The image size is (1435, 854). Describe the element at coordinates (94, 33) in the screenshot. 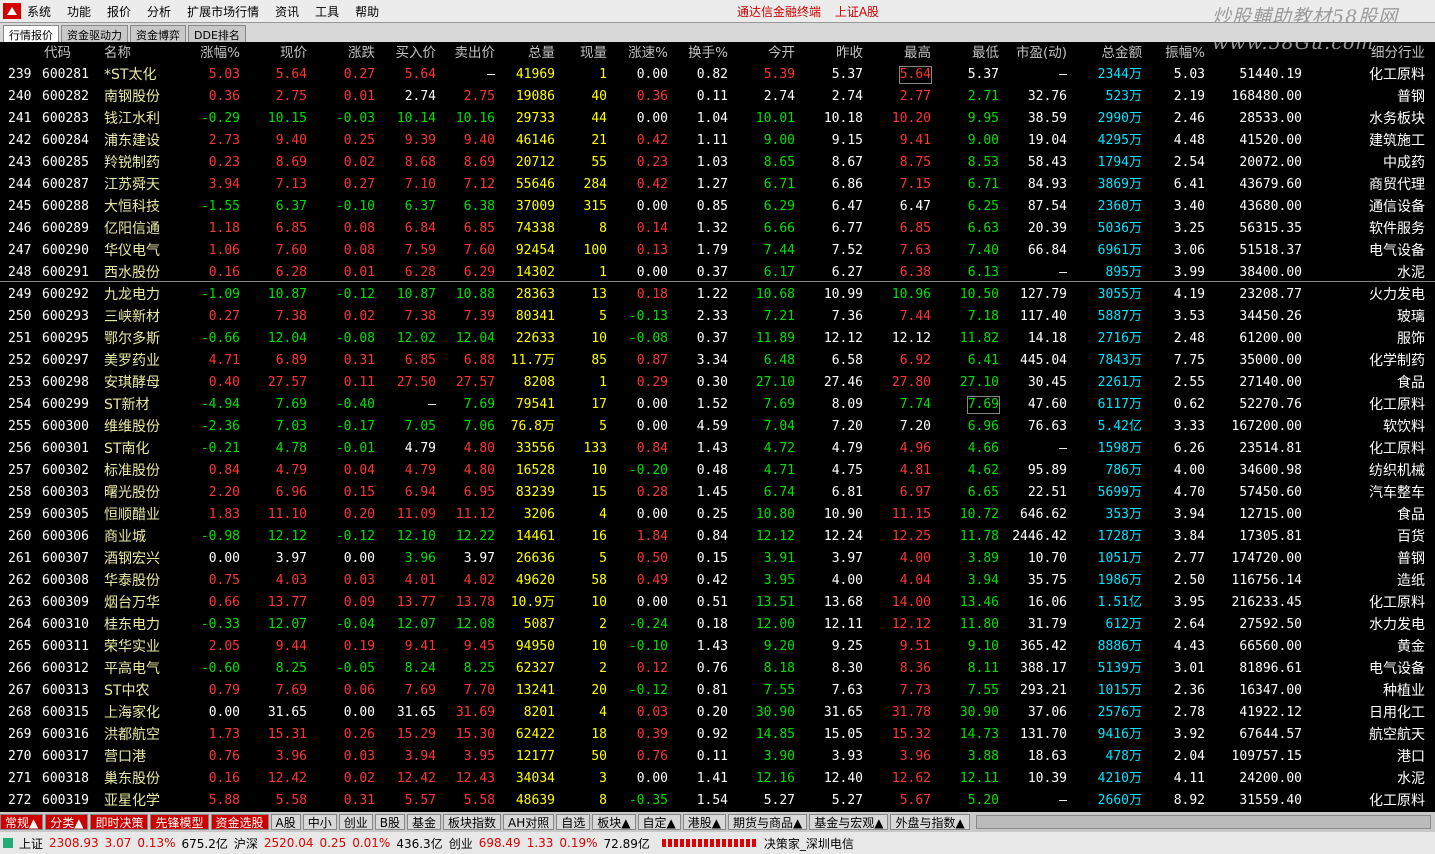

I see `tab-fund-drive: 资金驱动力` at that location.